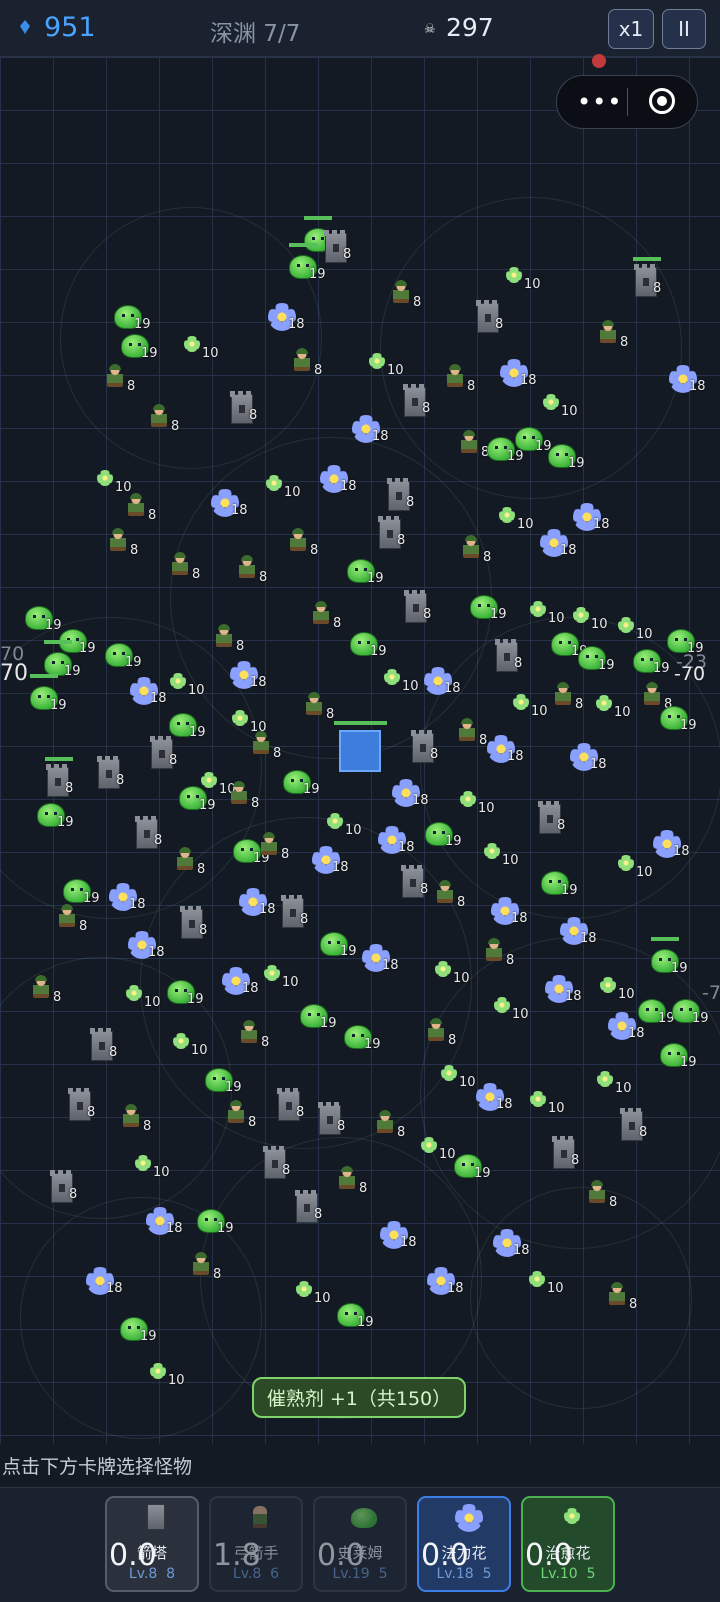 The height and width of the screenshot is (1602, 720). Describe the element at coordinates (662, 101) in the screenshot. I see `target-icon` at that location.